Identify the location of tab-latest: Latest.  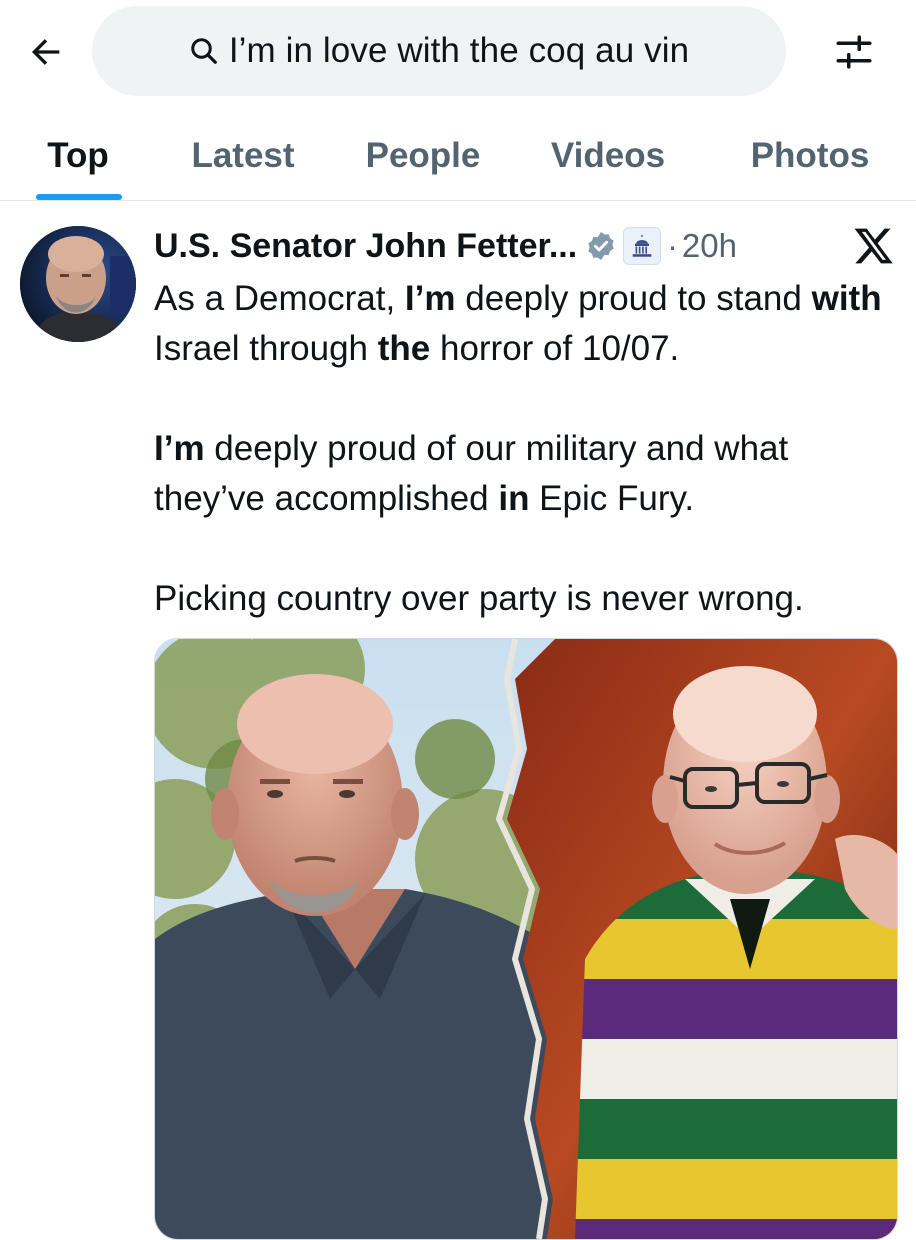
(243, 156).